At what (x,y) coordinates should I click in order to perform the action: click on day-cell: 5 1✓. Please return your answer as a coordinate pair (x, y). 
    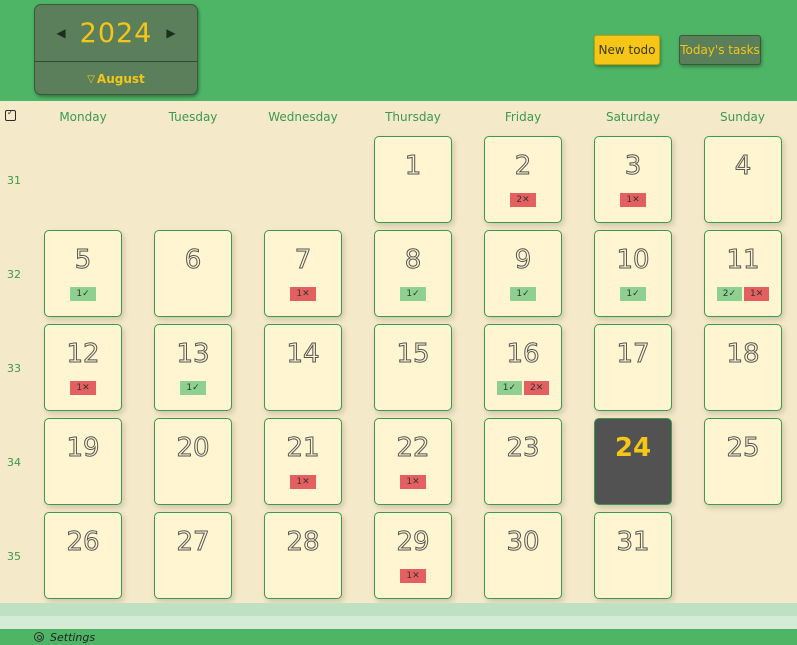
    Looking at the image, I should click on (83, 273).